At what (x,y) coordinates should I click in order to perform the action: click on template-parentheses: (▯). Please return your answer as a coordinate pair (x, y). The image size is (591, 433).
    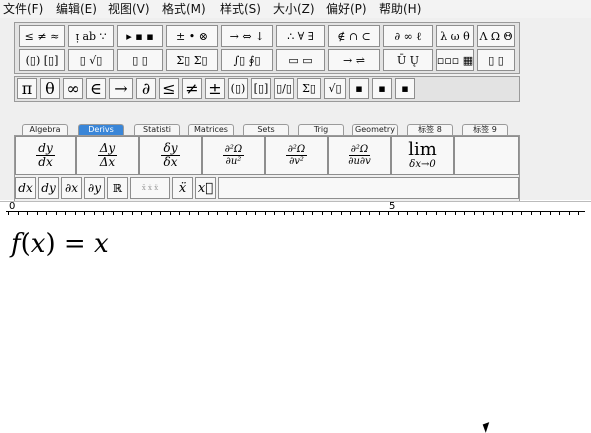
    Looking at the image, I should click on (238, 88).